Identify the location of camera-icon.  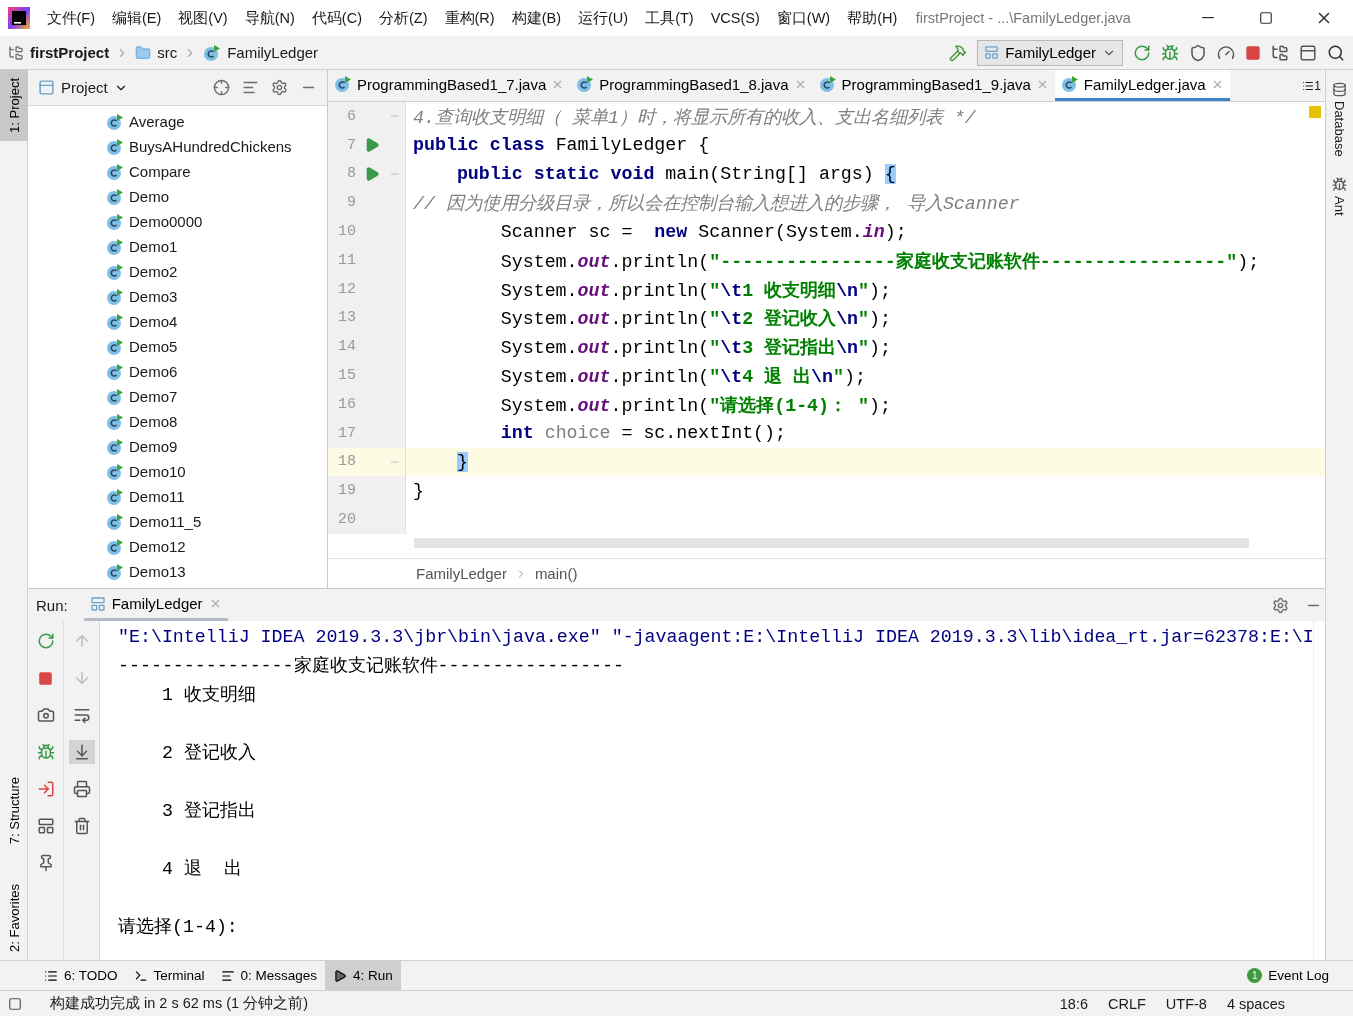
(45, 715).